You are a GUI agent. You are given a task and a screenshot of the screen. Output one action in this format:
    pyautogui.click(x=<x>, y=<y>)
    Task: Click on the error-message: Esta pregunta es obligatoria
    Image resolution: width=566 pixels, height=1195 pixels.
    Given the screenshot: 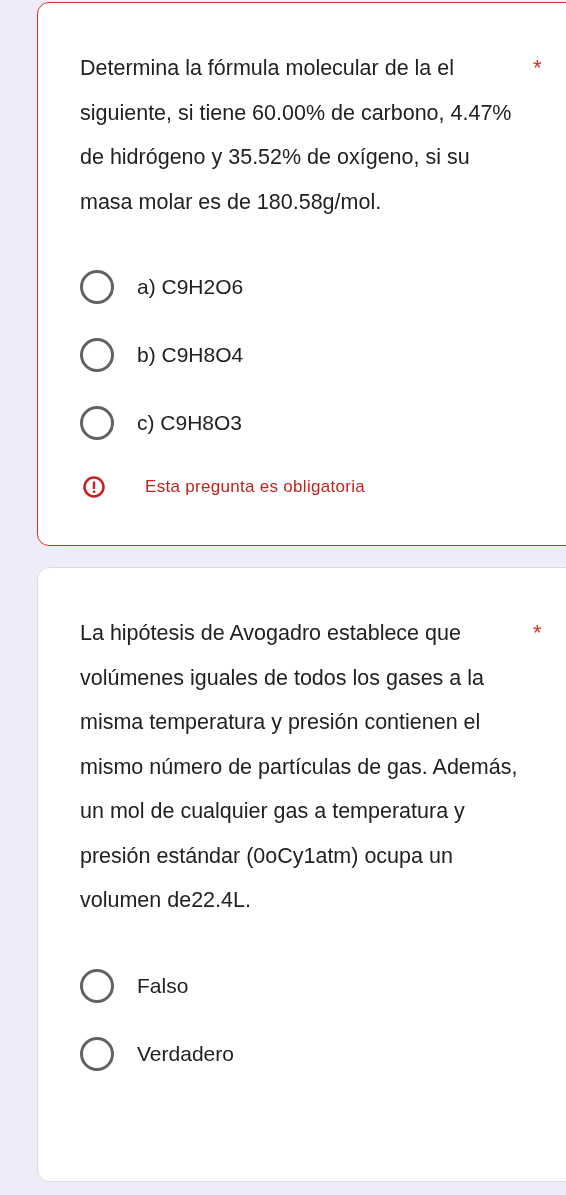 What is the action you would take?
    pyautogui.click(x=255, y=487)
    